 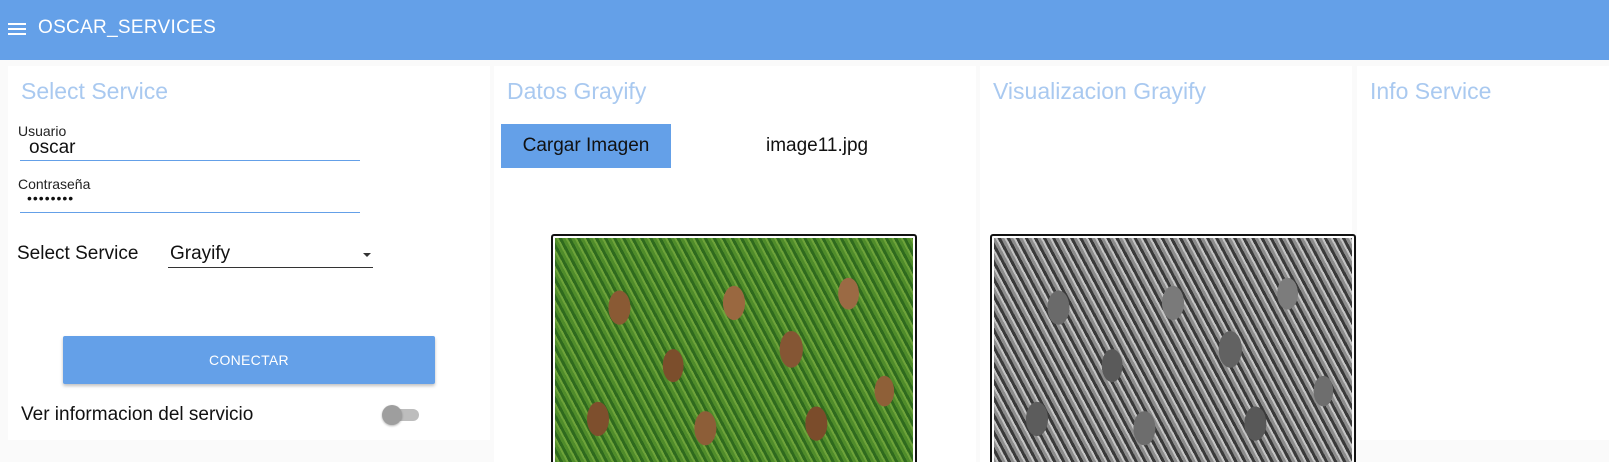 What do you see at coordinates (577, 91) in the screenshot?
I see `panel-title: Datos Grayify` at bounding box center [577, 91].